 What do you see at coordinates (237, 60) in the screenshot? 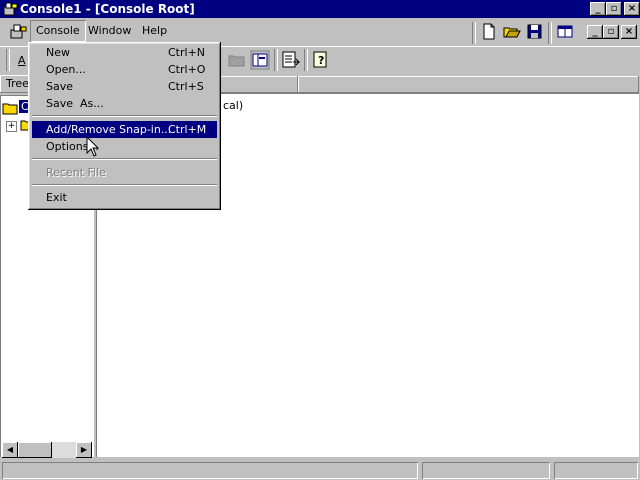
I see `folder-up-icon` at bounding box center [237, 60].